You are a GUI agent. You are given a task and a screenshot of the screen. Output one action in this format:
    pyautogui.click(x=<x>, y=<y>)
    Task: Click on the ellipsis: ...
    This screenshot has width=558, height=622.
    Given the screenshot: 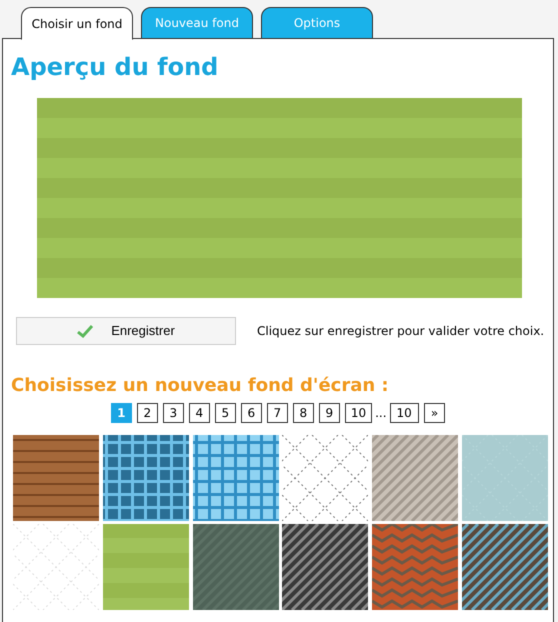 What is the action you would take?
    pyautogui.click(x=381, y=413)
    